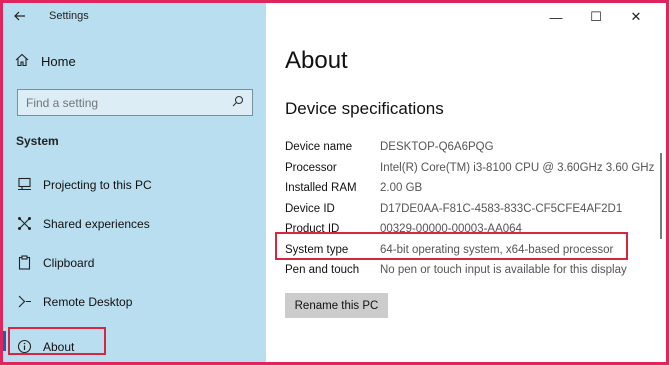 The height and width of the screenshot is (365, 669). Describe the element at coordinates (97, 184) in the screenshot. I see `sidebar-item-label: Projecting to this PC` at that location.